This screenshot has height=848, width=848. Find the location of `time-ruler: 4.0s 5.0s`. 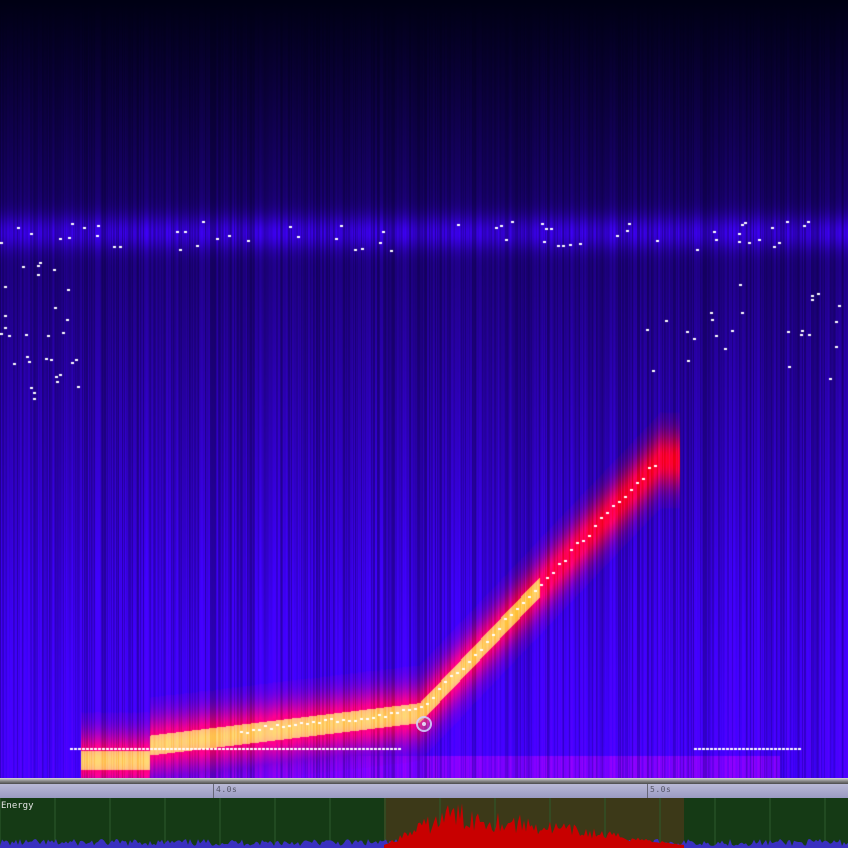

time-ruler: 4.0s 5.0s is located at coordinates (424, 791).